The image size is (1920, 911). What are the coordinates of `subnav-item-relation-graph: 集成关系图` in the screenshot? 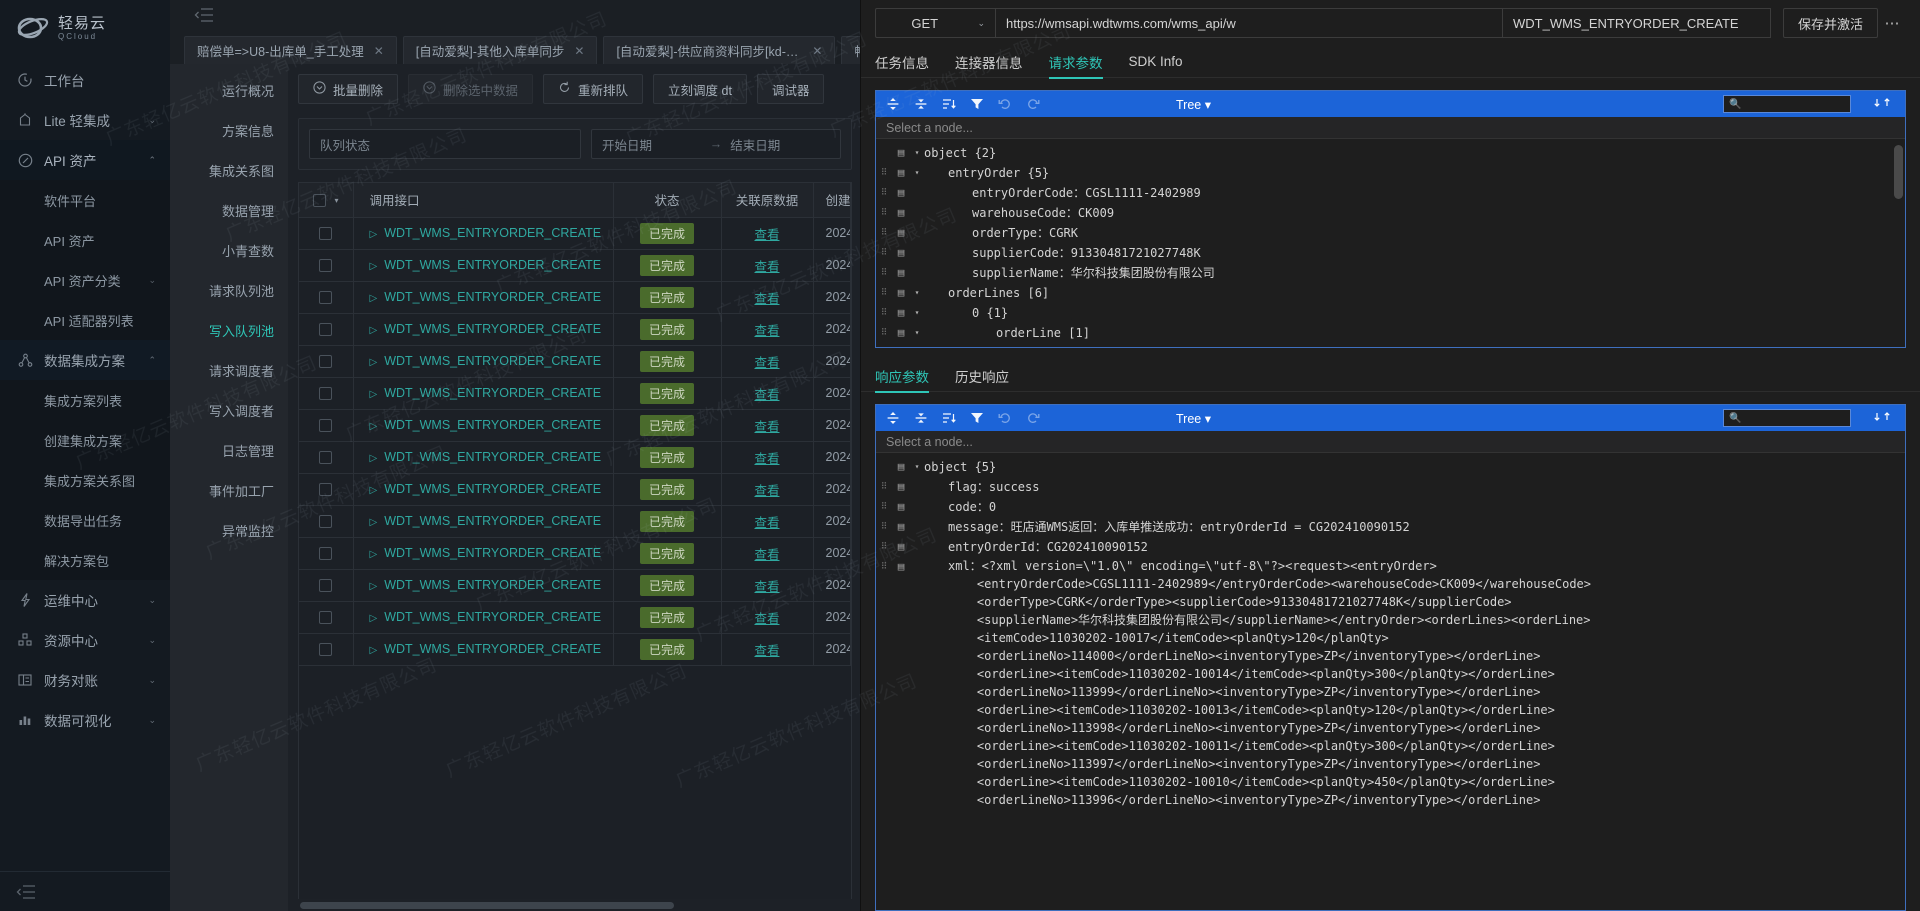 It's located at (229, 170).